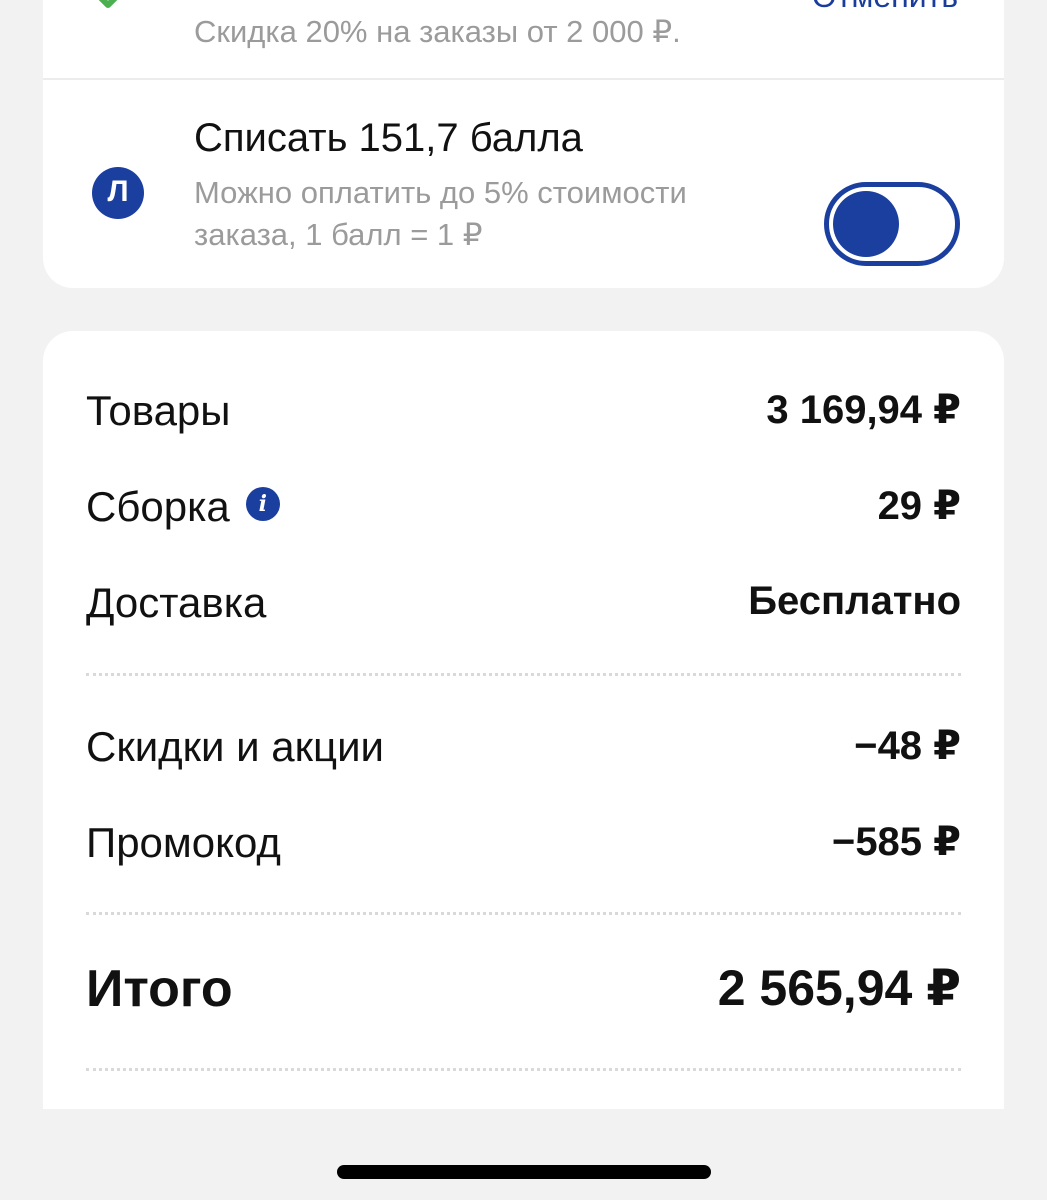 The image size is (1047, 1200). Describe the element at coordinates (523, 417) in the screenshot. I see `goods-row: Товары 3 169,94 ₽` at that location.